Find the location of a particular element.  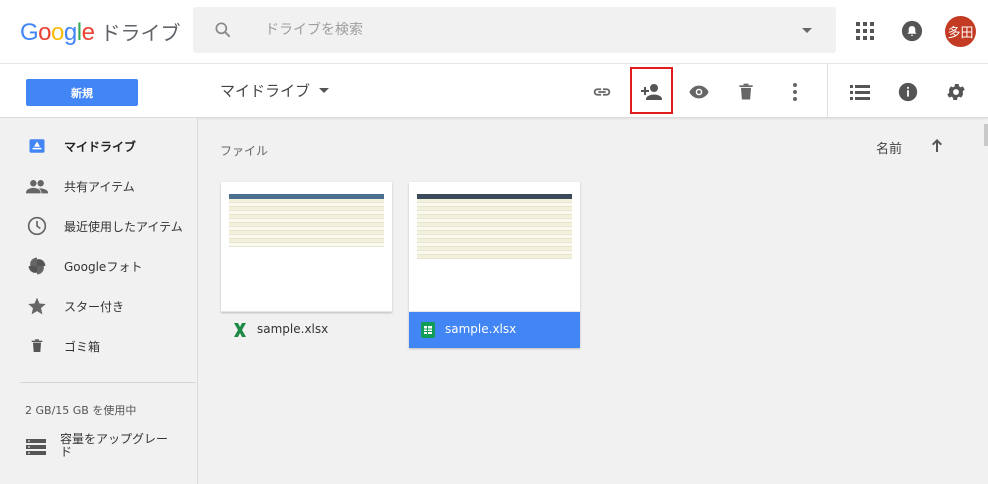

sidebar-item-label: マイドライブ is located at coordinates (100, 146).